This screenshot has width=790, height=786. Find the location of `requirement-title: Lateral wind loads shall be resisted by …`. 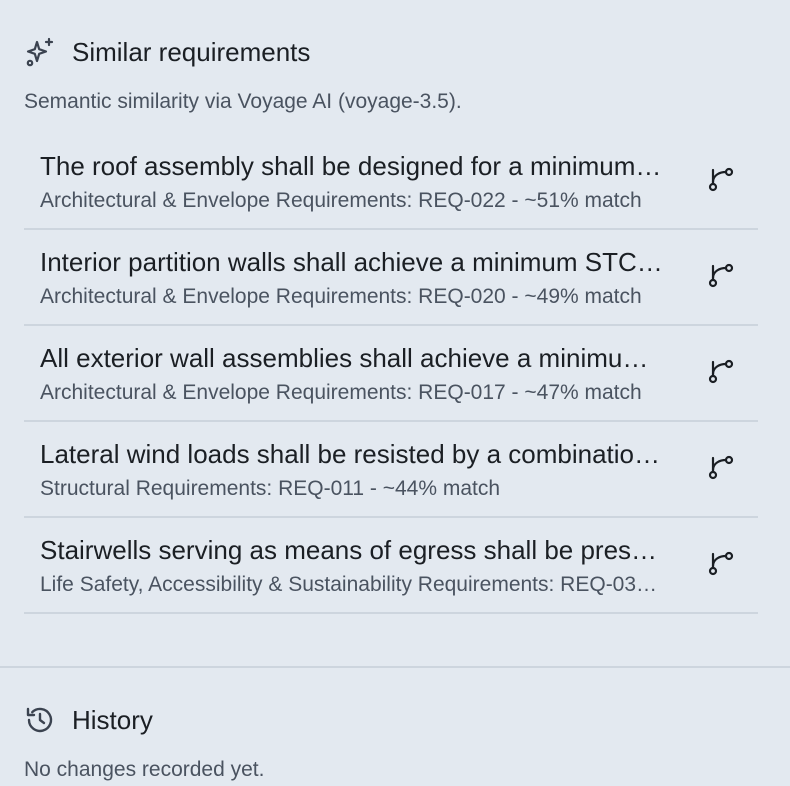

requirement-title: Lateral wind loads shall be resisted by … is located at coordinates (352, 454).